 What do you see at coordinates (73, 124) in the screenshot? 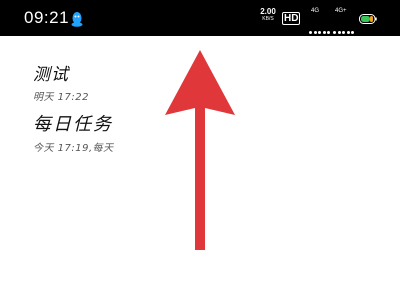
I see `task-title: 每日任务` at bounding box center [73, 124].